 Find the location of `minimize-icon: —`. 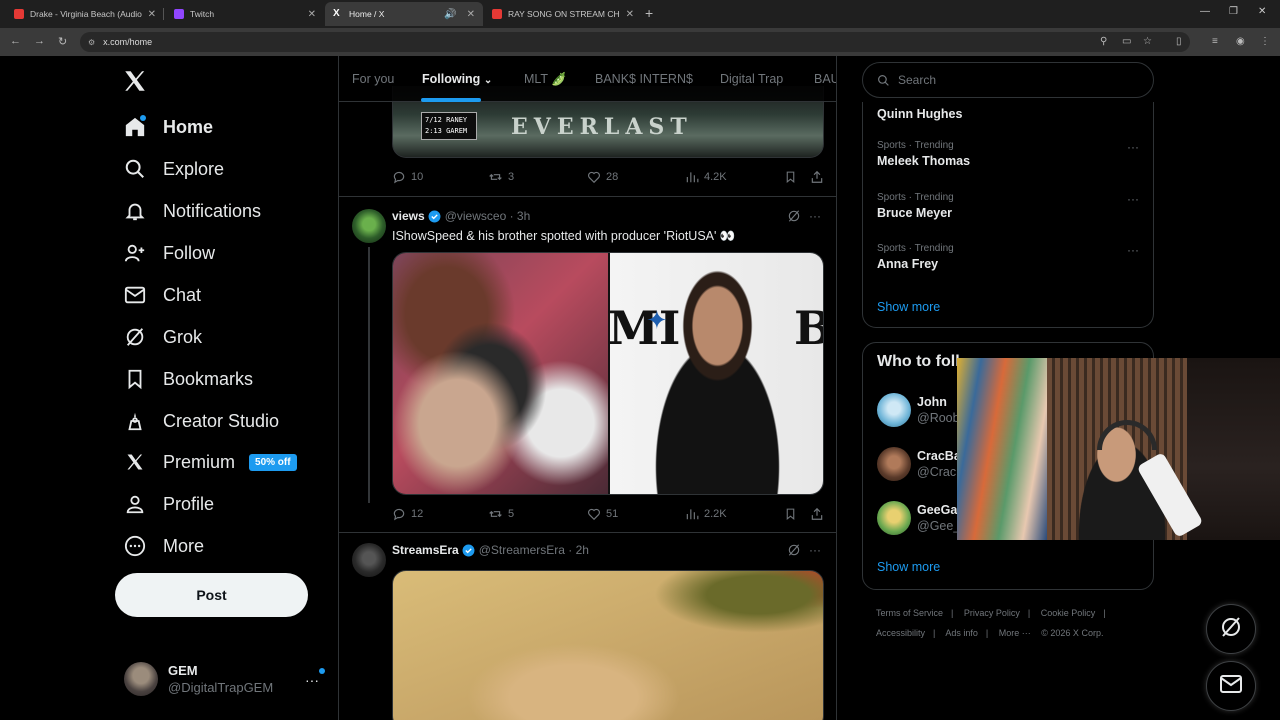

minimize-icon: — is located at coordinates (1205, 11).